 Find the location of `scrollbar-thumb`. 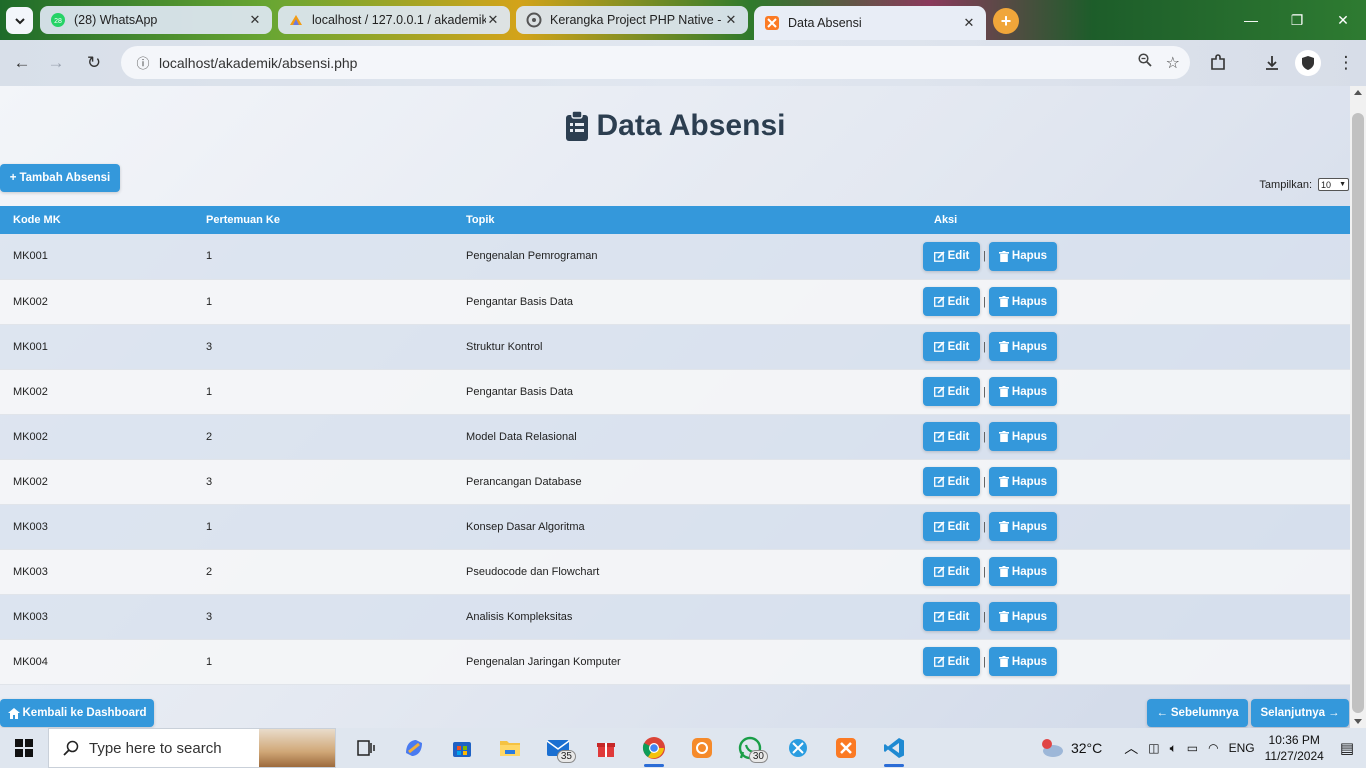

scrollbar-thumb is located at coordinates (1358, 413).